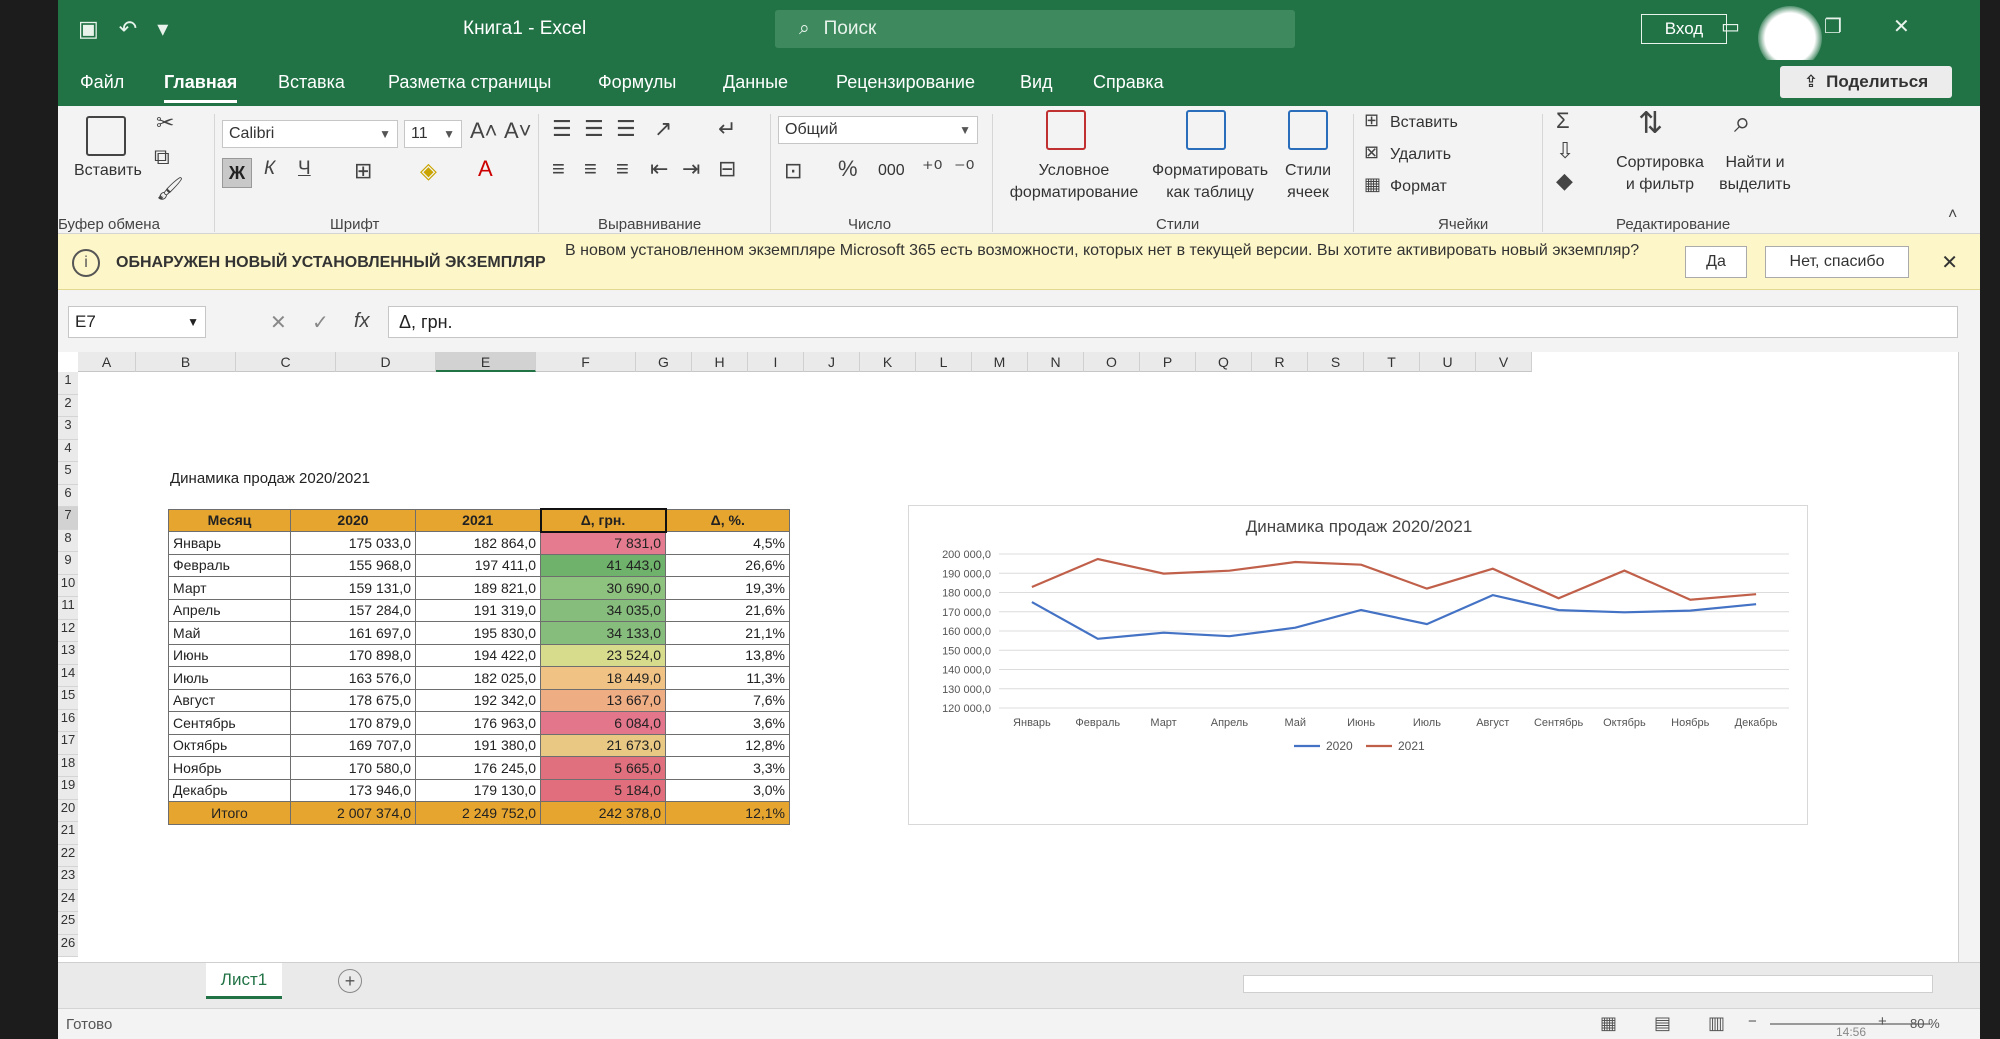 This screenshot has height=1039, width=2000. What do you see at coordinates (727, 813) in the screenshot?
I see `total-cell: 12,1%` at bounding box center [727, 813].